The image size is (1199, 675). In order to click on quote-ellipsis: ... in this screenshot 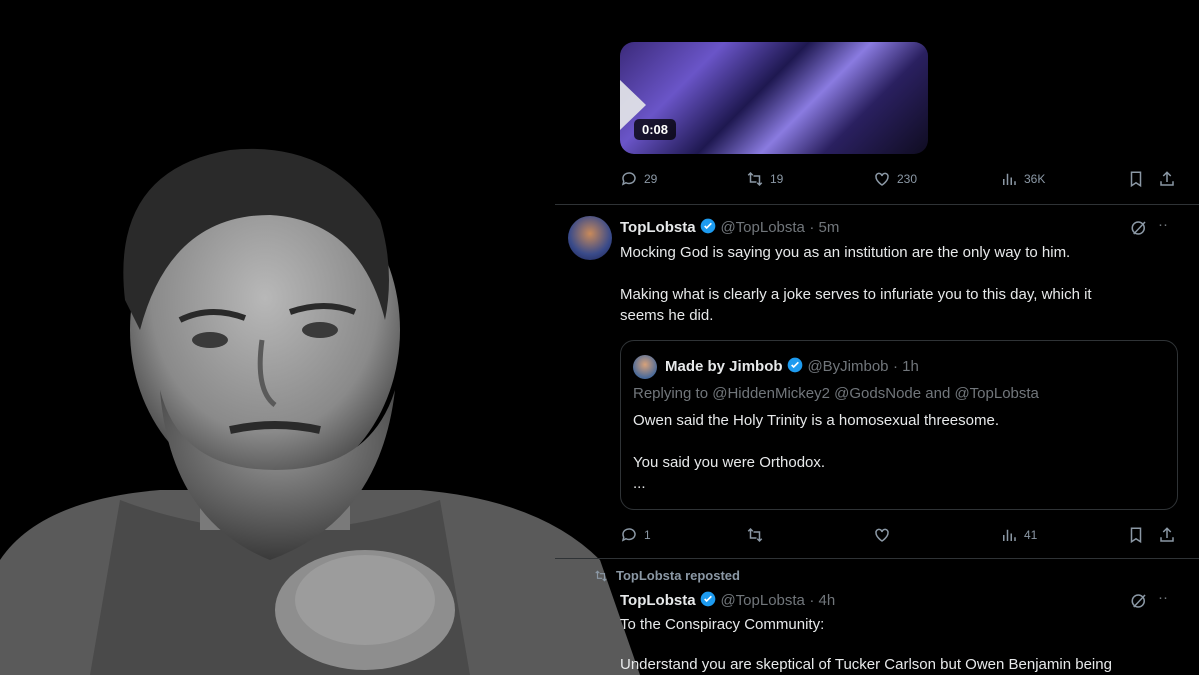, I will do `click(639, 483)`.